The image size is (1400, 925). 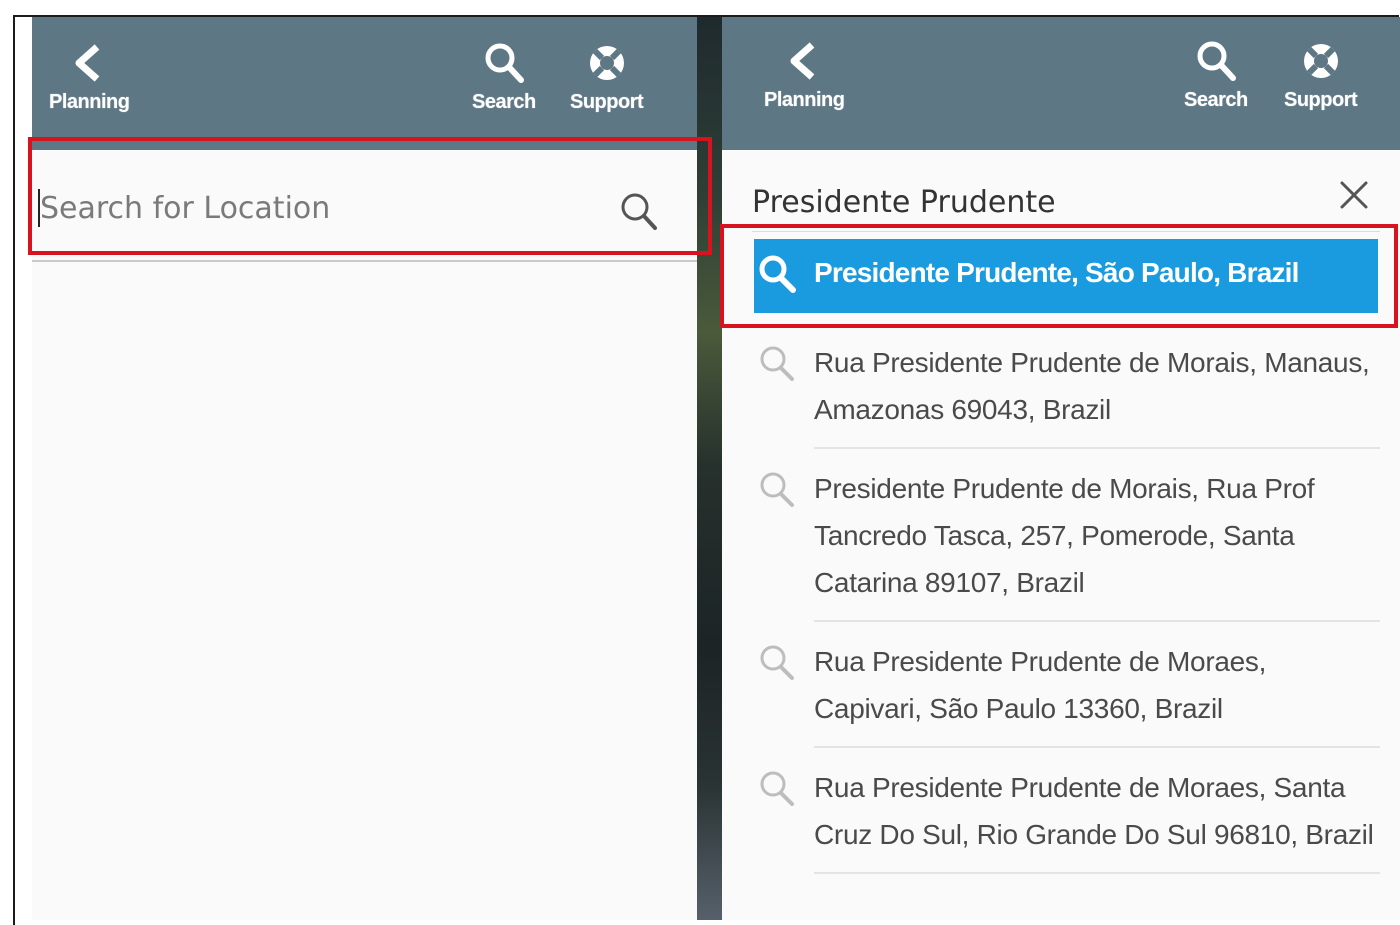 I want to click on map-background, so click(x=709, y=468).